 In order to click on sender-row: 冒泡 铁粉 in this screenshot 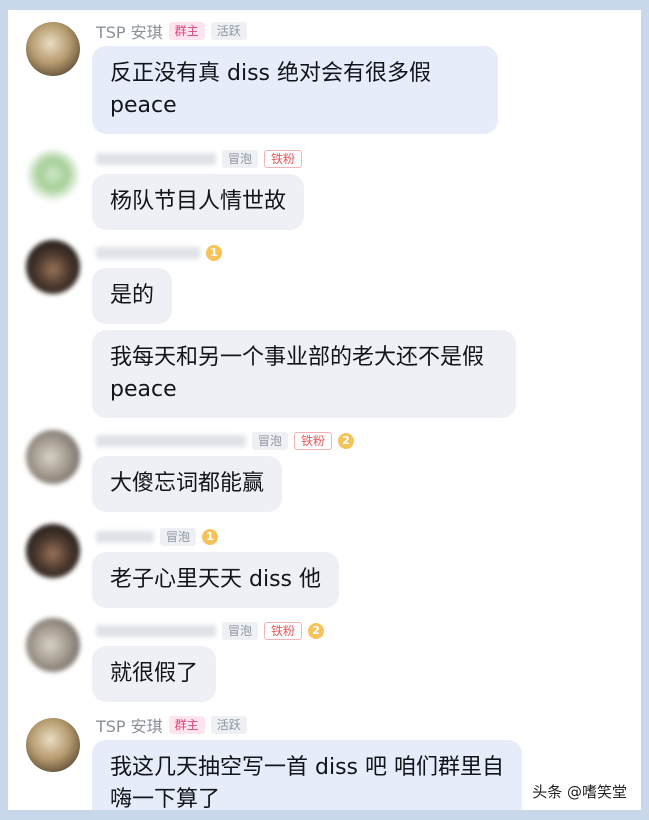, I will do `click(199, 159)`.